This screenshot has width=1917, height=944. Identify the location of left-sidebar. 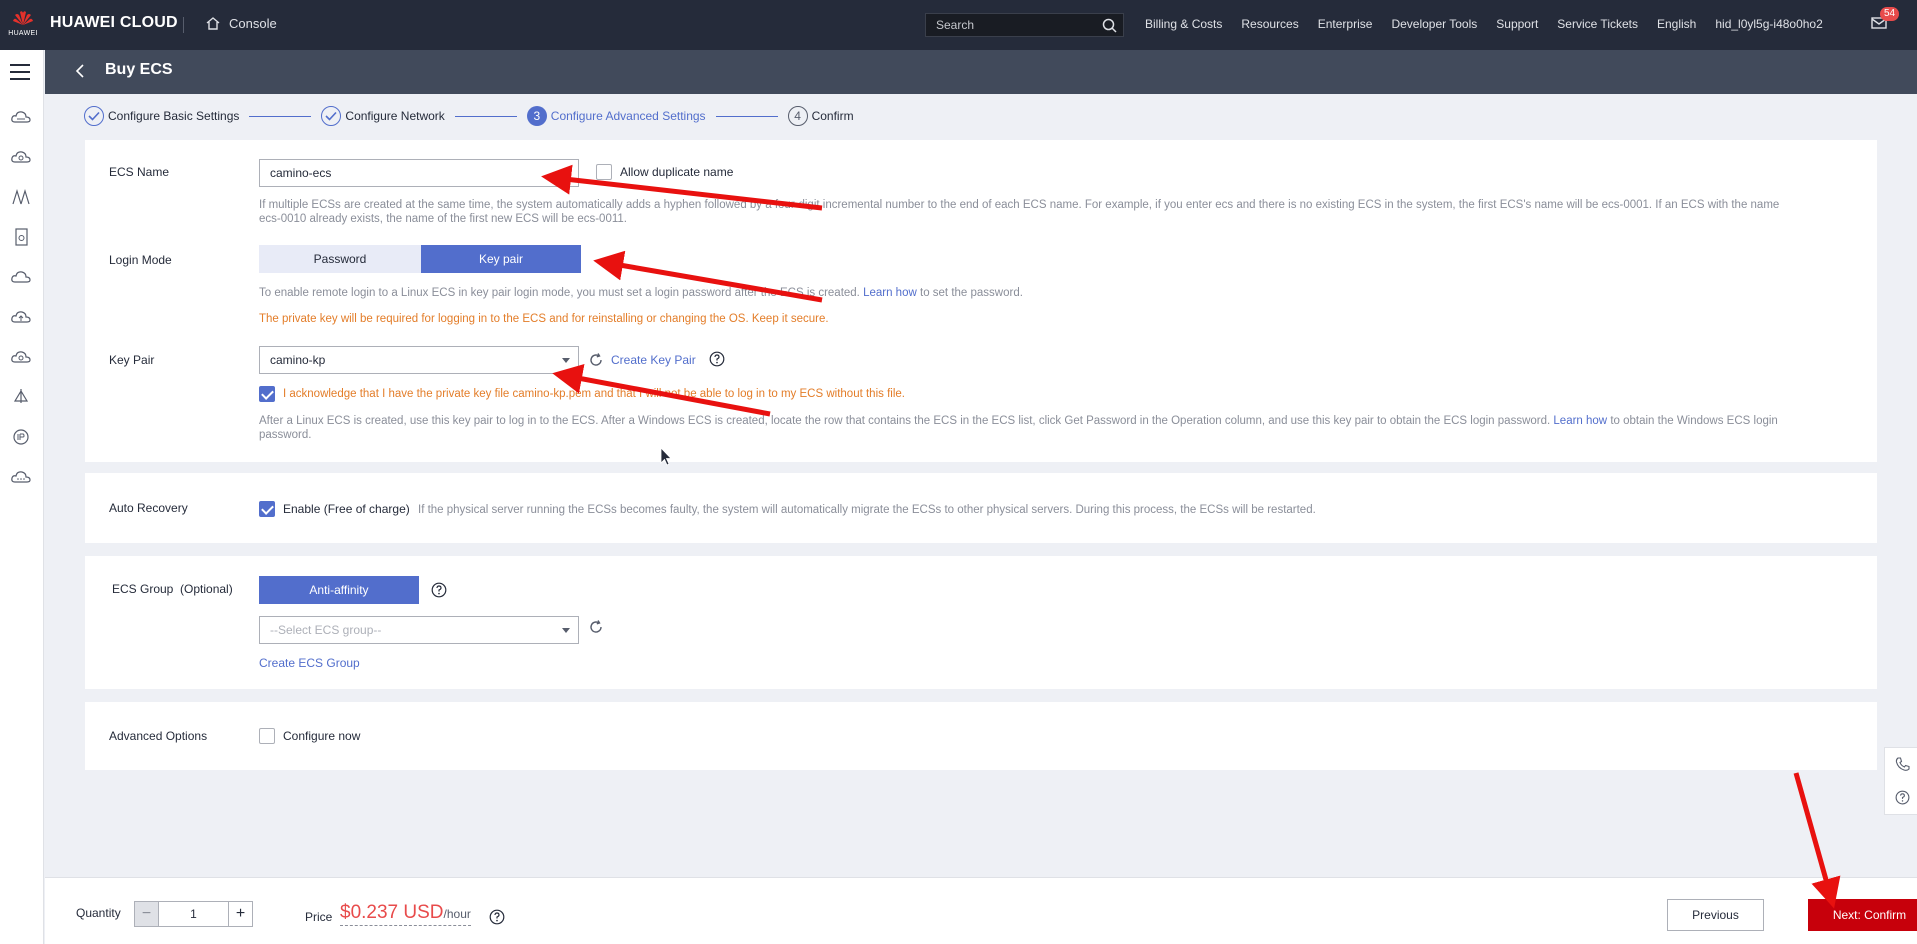
(22, 497).